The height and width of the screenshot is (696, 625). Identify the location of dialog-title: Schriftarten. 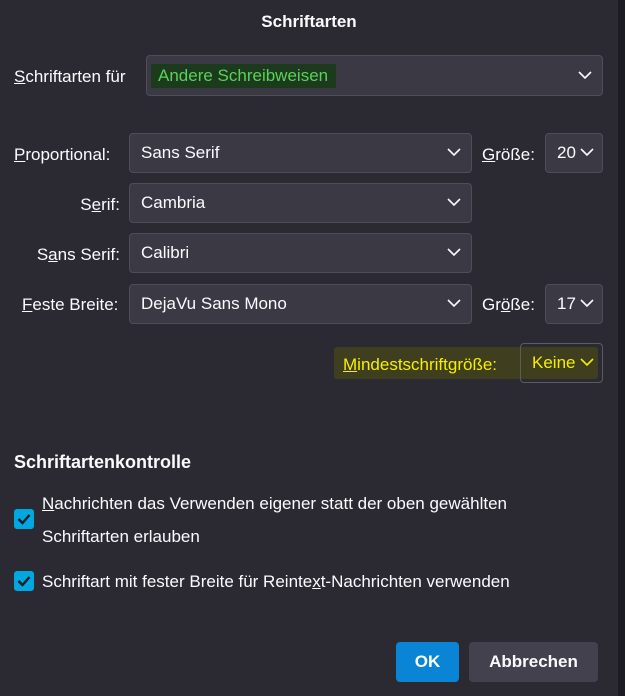
(309, 21).